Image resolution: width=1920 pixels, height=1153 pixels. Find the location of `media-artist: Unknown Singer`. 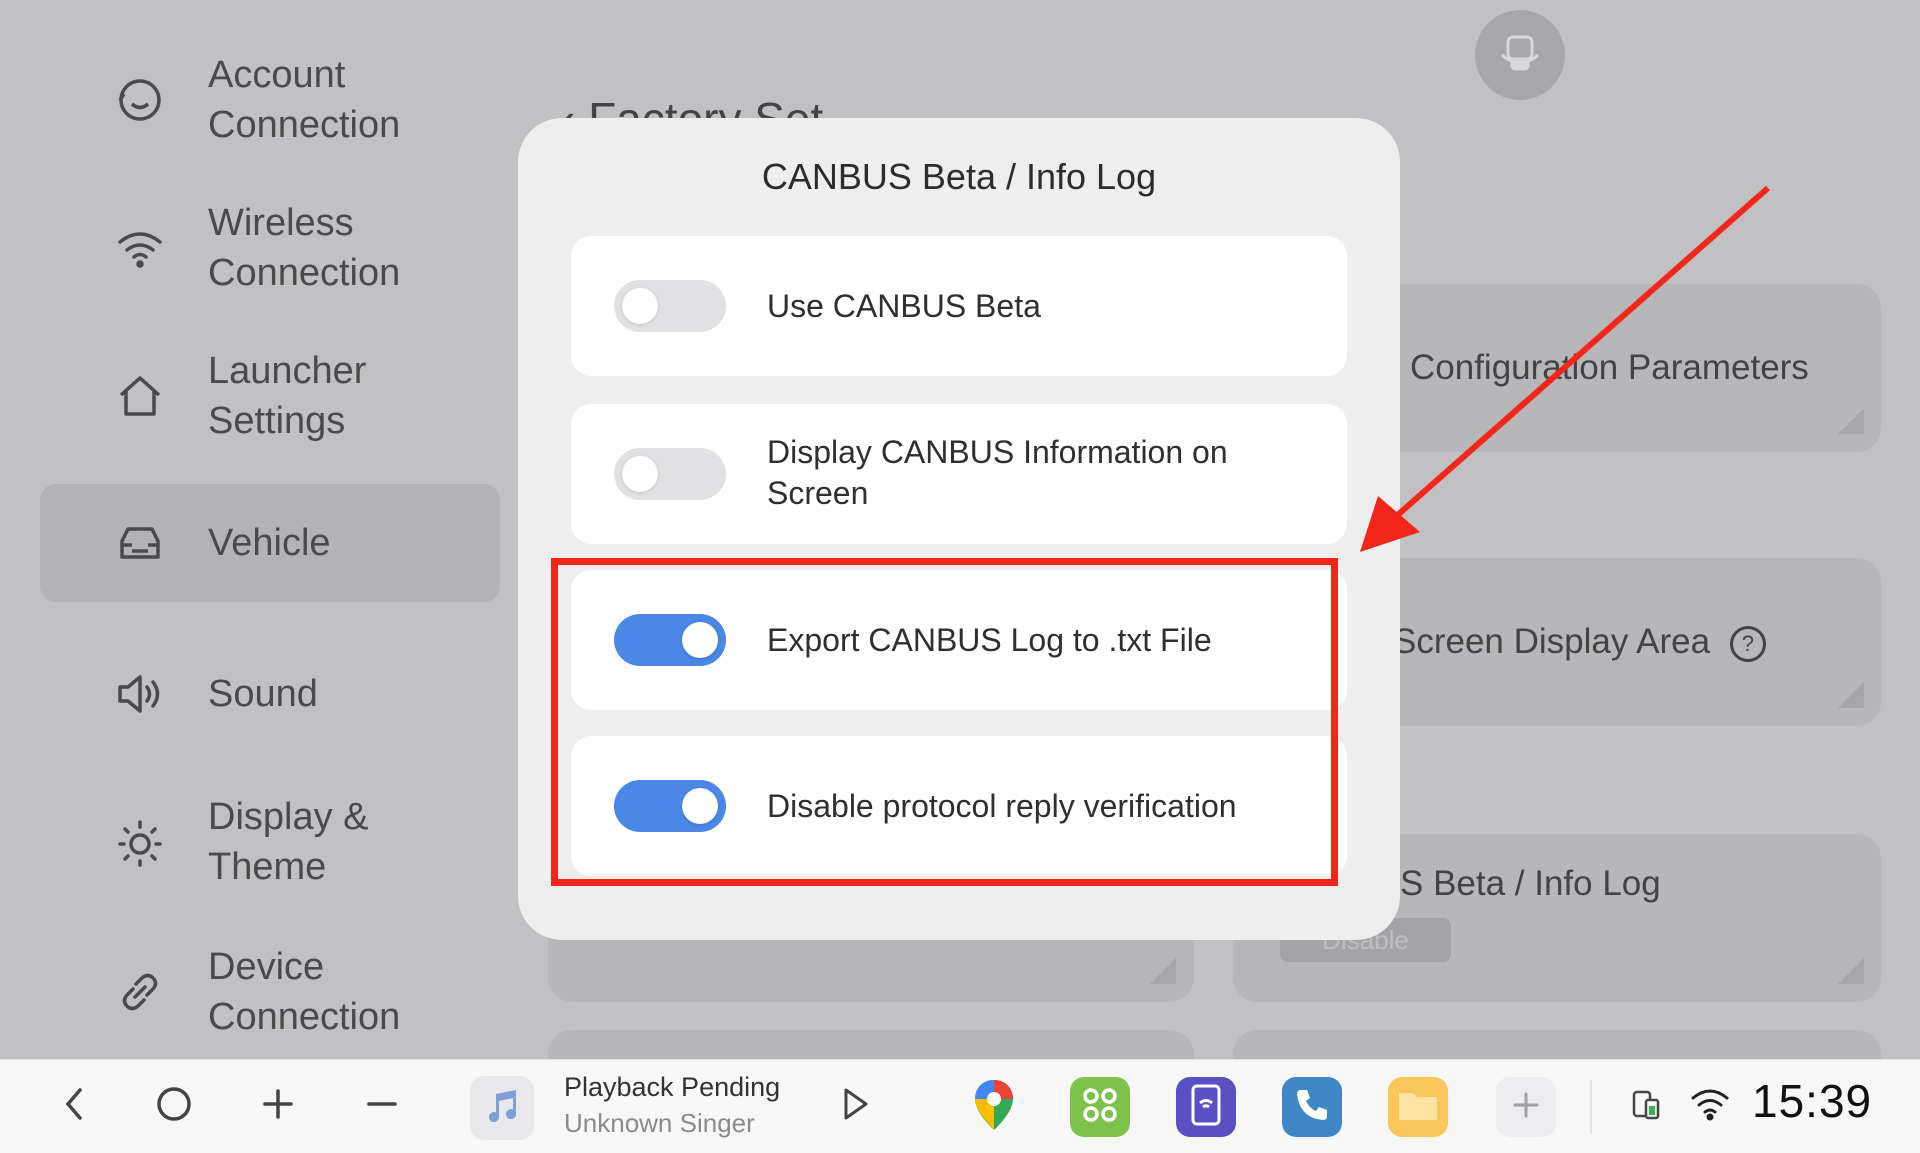

media-artist: Unknown Singer is located at coordinates (659, 1123).